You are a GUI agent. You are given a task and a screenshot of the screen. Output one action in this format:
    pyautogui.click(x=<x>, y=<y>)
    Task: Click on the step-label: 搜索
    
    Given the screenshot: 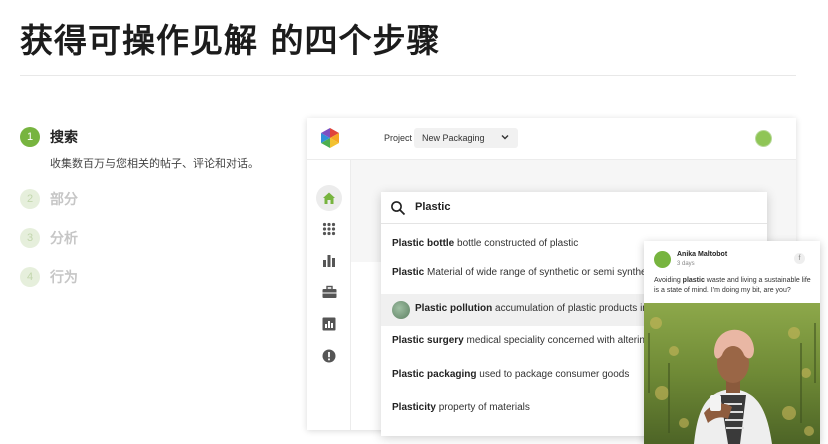 What is the action you would take?
    pyautogui.click(x=64, y=138)
    